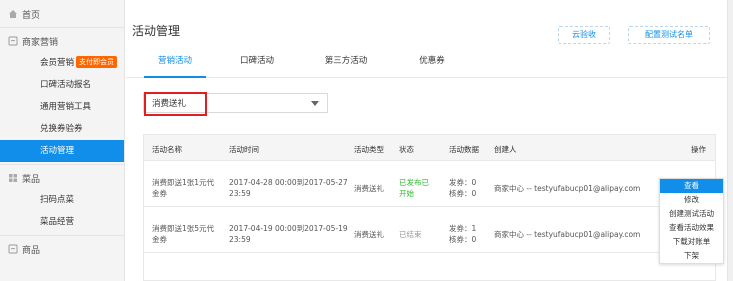  I want to click on sidebar-item-label: 活动管理, so click(57, 151).